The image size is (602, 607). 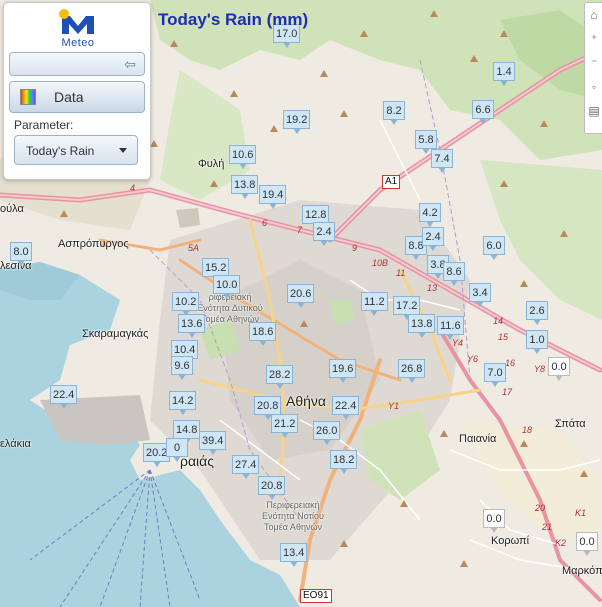 I want to click on road-label-7: 7, so click(x=300, y=230).